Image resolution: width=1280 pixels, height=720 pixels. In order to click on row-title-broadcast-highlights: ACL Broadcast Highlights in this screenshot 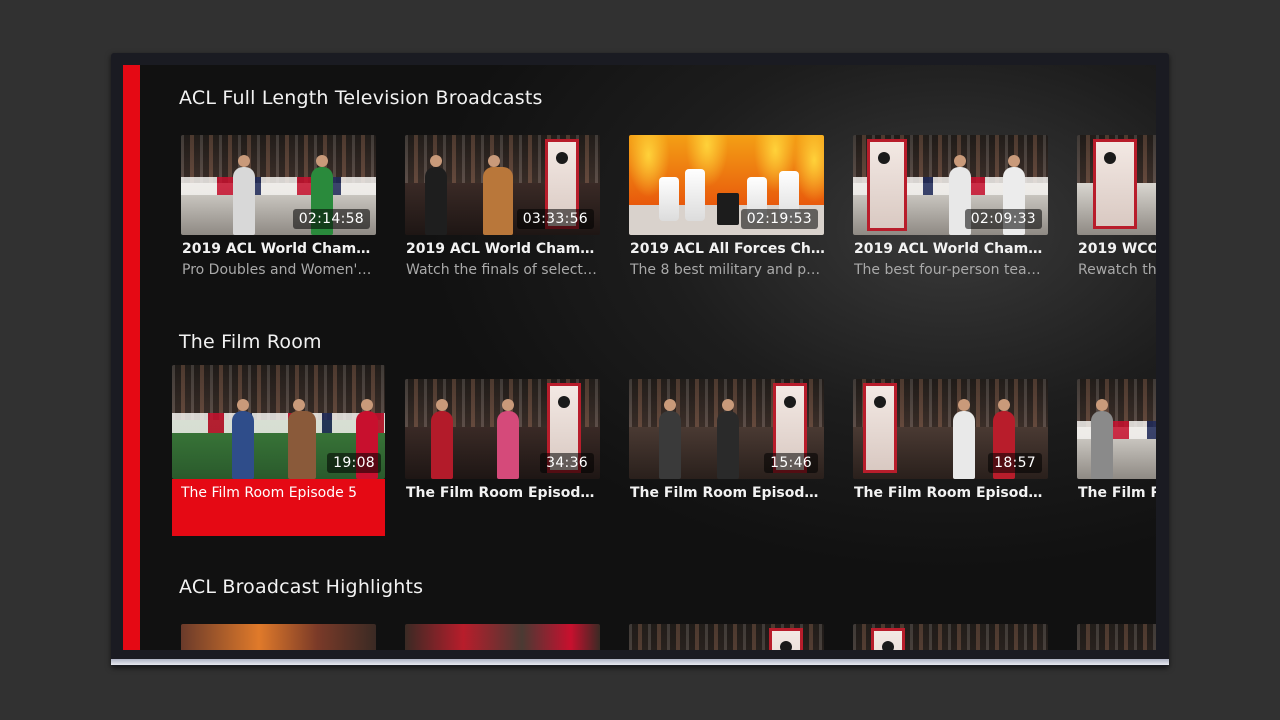, I will do `click(301, 587)`.